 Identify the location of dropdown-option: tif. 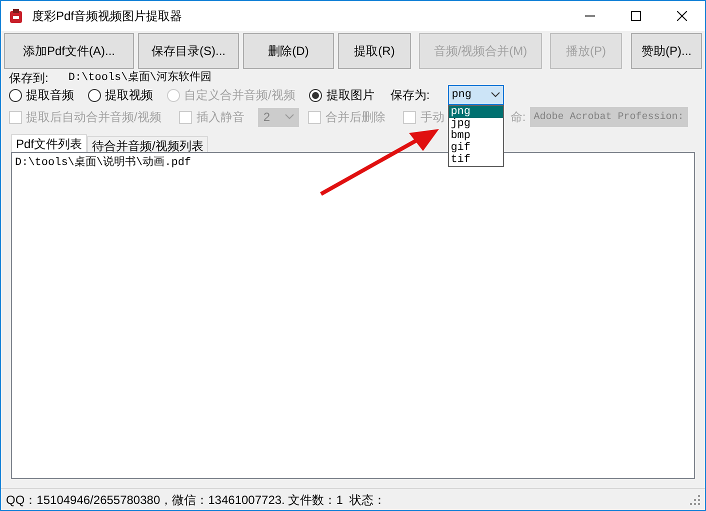
(475, 160).